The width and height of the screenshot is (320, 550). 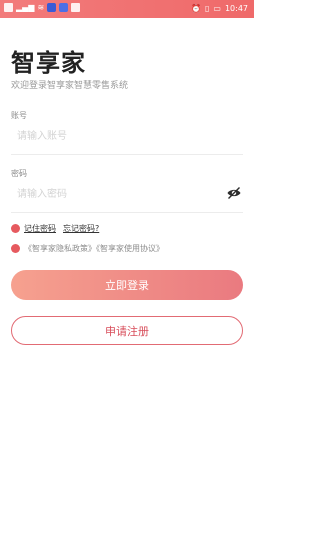 I want to click on password-label: 密码, so click(x=19, y=173).